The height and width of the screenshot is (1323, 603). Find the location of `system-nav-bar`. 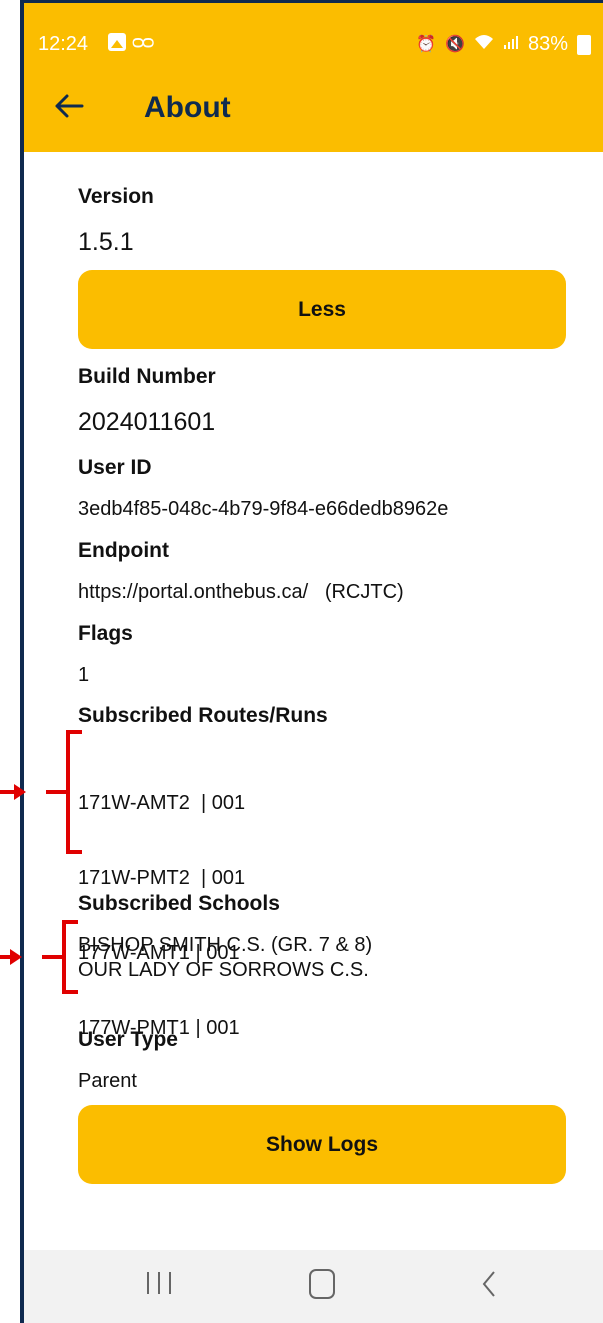

system-nav-bar is located at coordinates (313, 1286).